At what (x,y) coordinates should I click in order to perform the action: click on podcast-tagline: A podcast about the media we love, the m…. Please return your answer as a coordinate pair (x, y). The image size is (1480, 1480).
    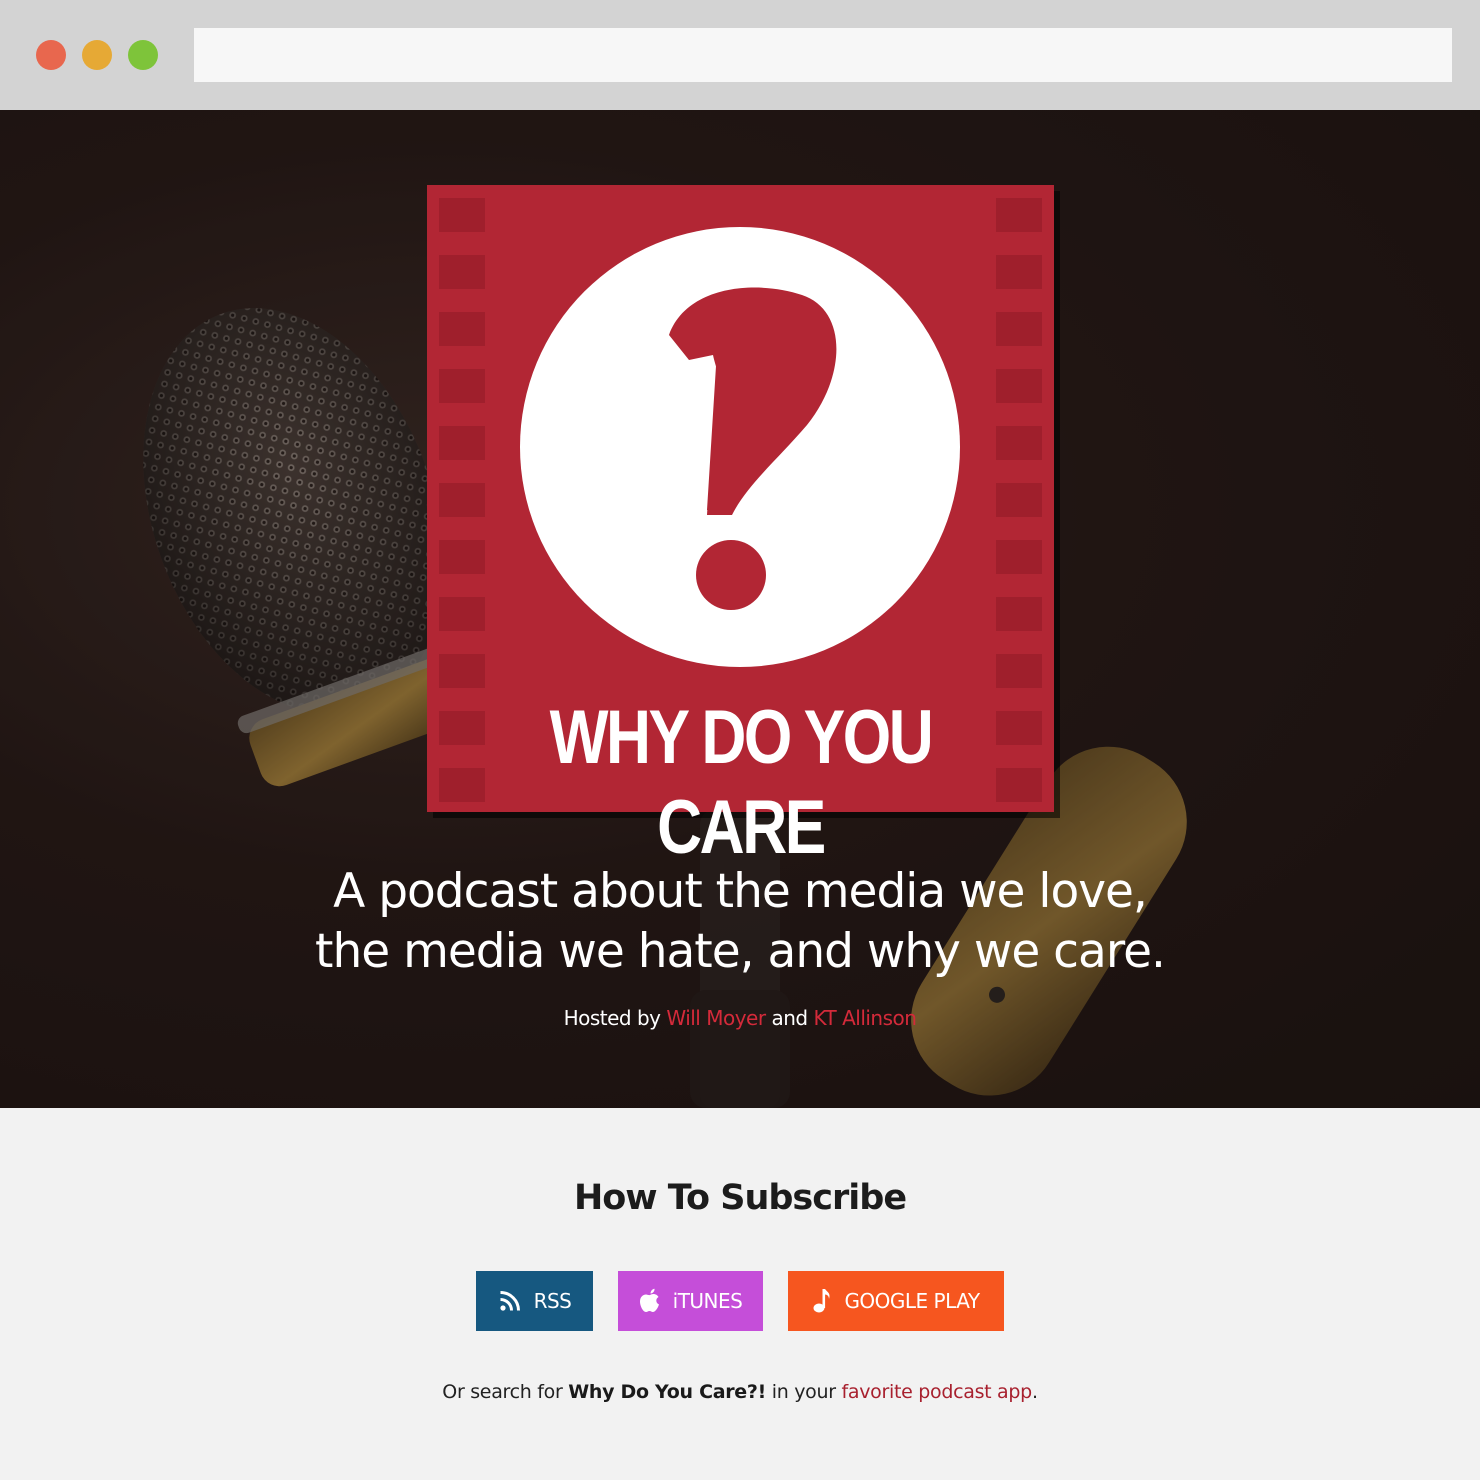
    Looking at the image, I should click on (740, 922).